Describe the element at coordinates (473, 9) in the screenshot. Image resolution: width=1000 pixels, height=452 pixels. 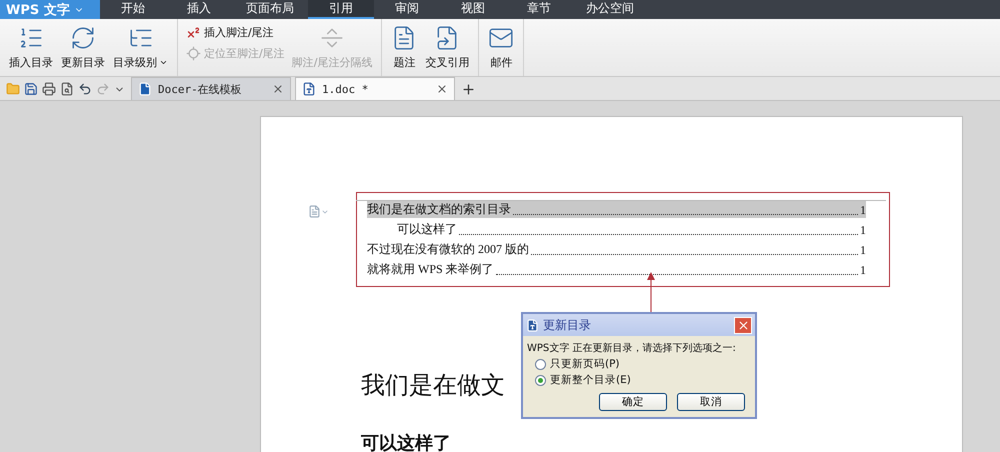
I see `menu-tab: 视图` at that location.